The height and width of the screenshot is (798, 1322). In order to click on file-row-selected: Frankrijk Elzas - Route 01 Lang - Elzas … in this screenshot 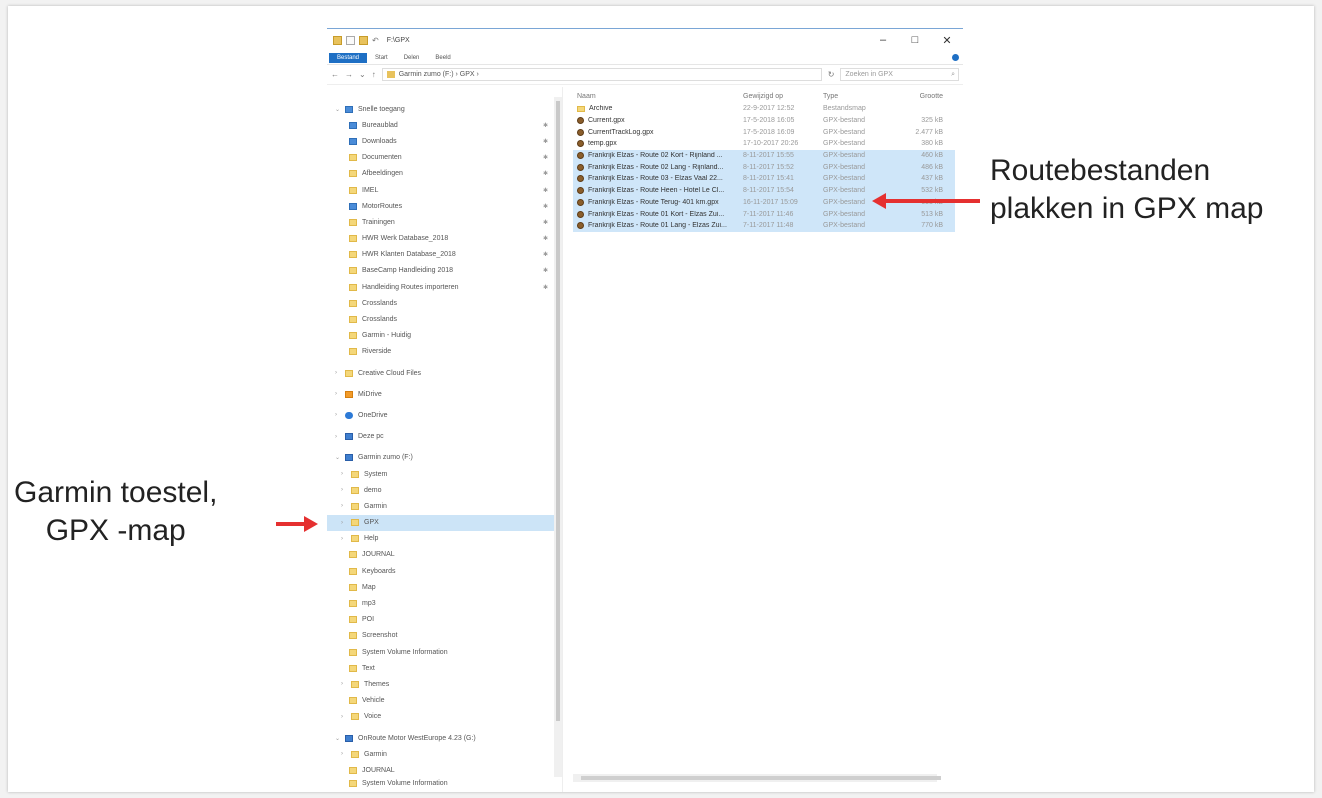, I will do `click(764, 225)`.